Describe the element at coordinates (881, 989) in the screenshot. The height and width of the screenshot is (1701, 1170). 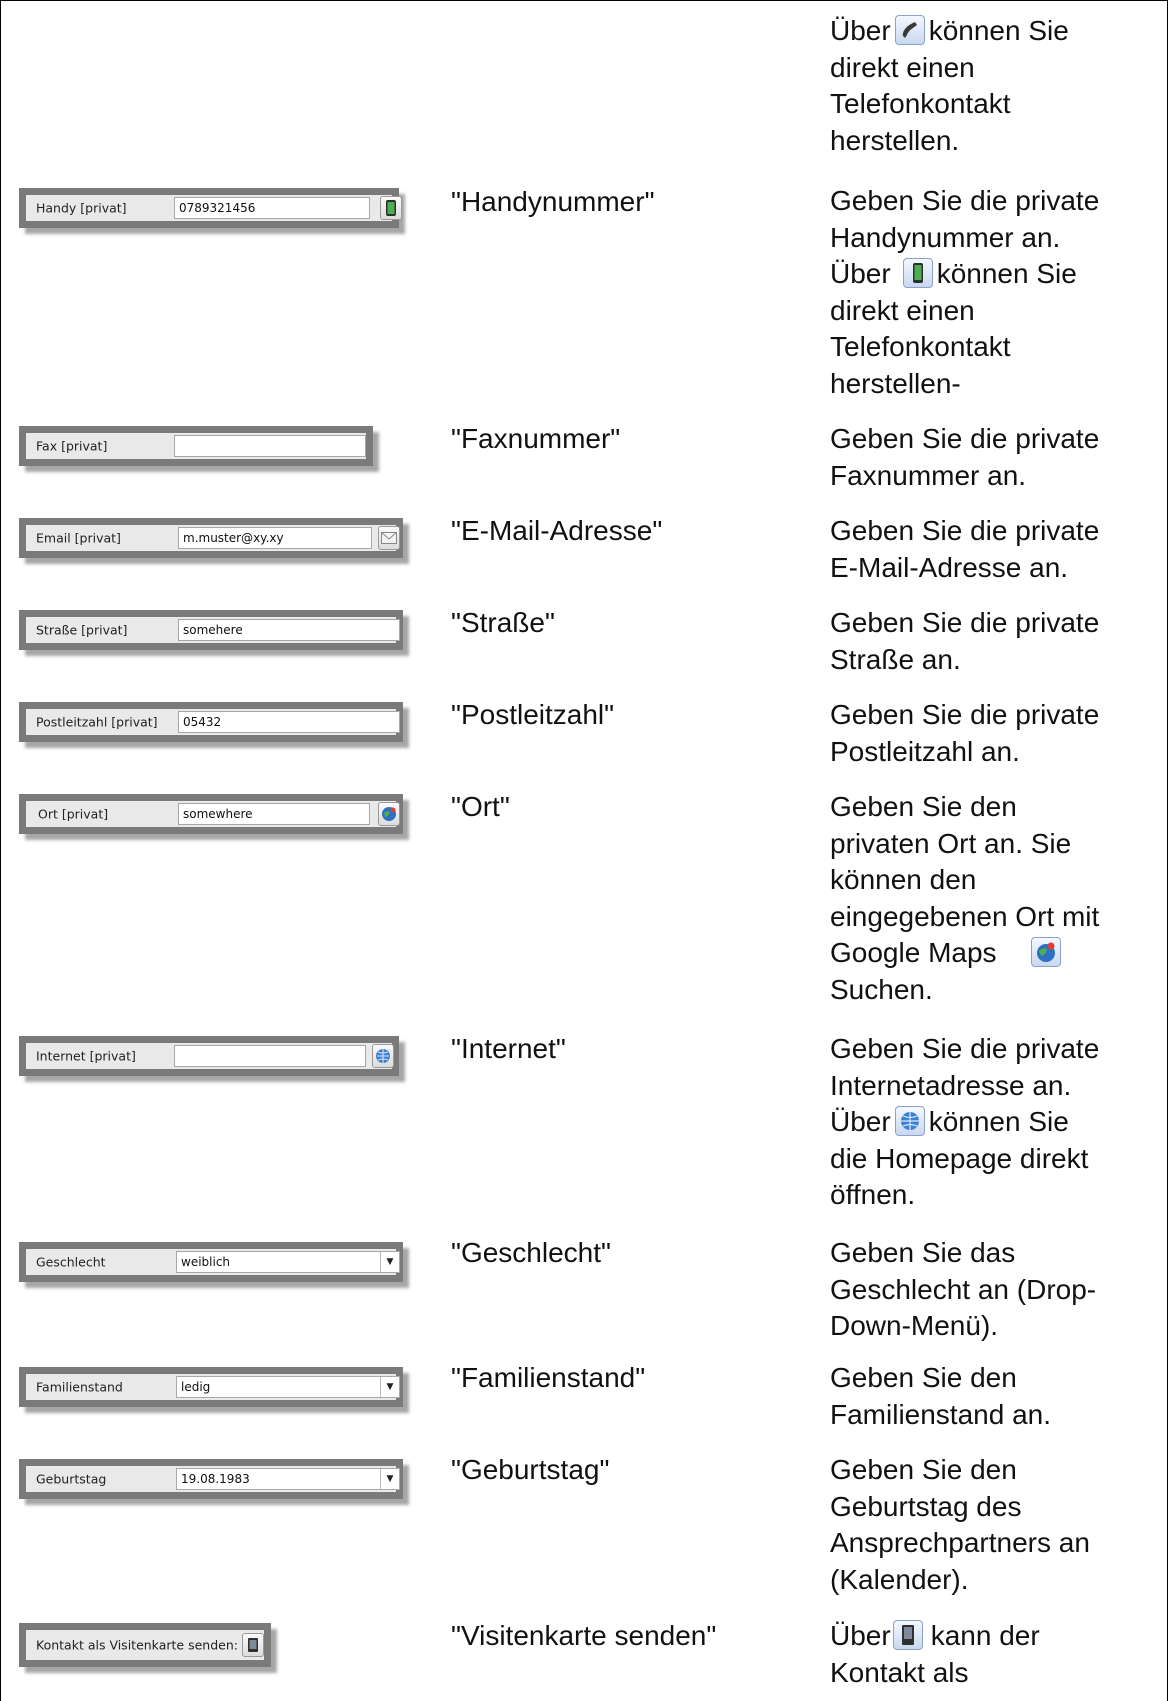
I see `desc-line: Suchen.` at that location.